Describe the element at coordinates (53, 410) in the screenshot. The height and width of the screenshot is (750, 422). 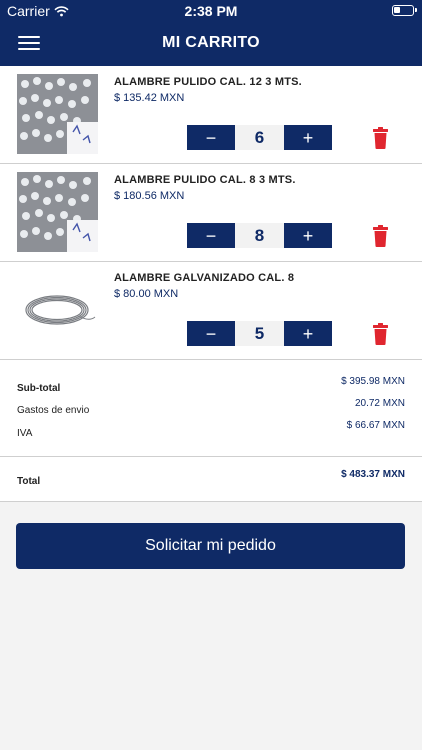
I see `shipping-label: Gastos de envio` at that location.